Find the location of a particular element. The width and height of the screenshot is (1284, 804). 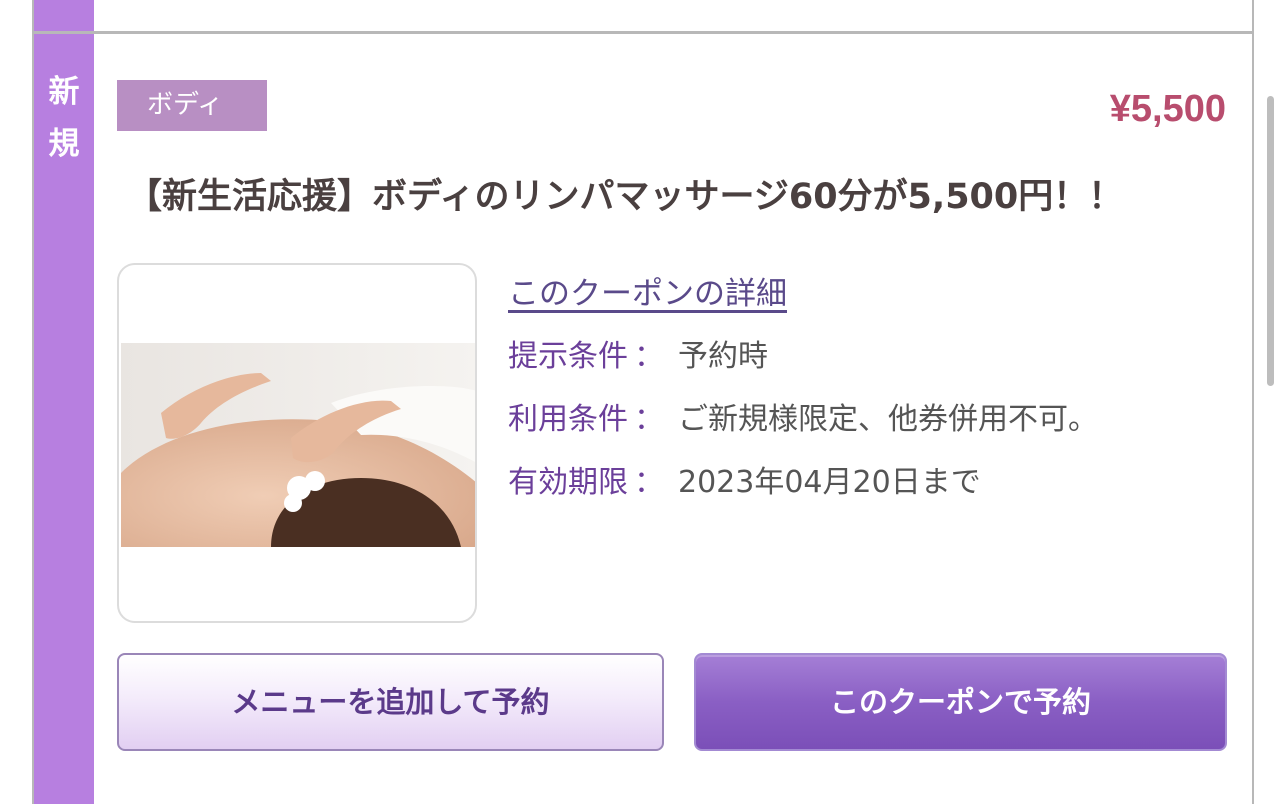

coupon-title: 【新生活応援】ボディのリンパマッサージ60分が5,500円！！ is located at coordinates (625, 197).